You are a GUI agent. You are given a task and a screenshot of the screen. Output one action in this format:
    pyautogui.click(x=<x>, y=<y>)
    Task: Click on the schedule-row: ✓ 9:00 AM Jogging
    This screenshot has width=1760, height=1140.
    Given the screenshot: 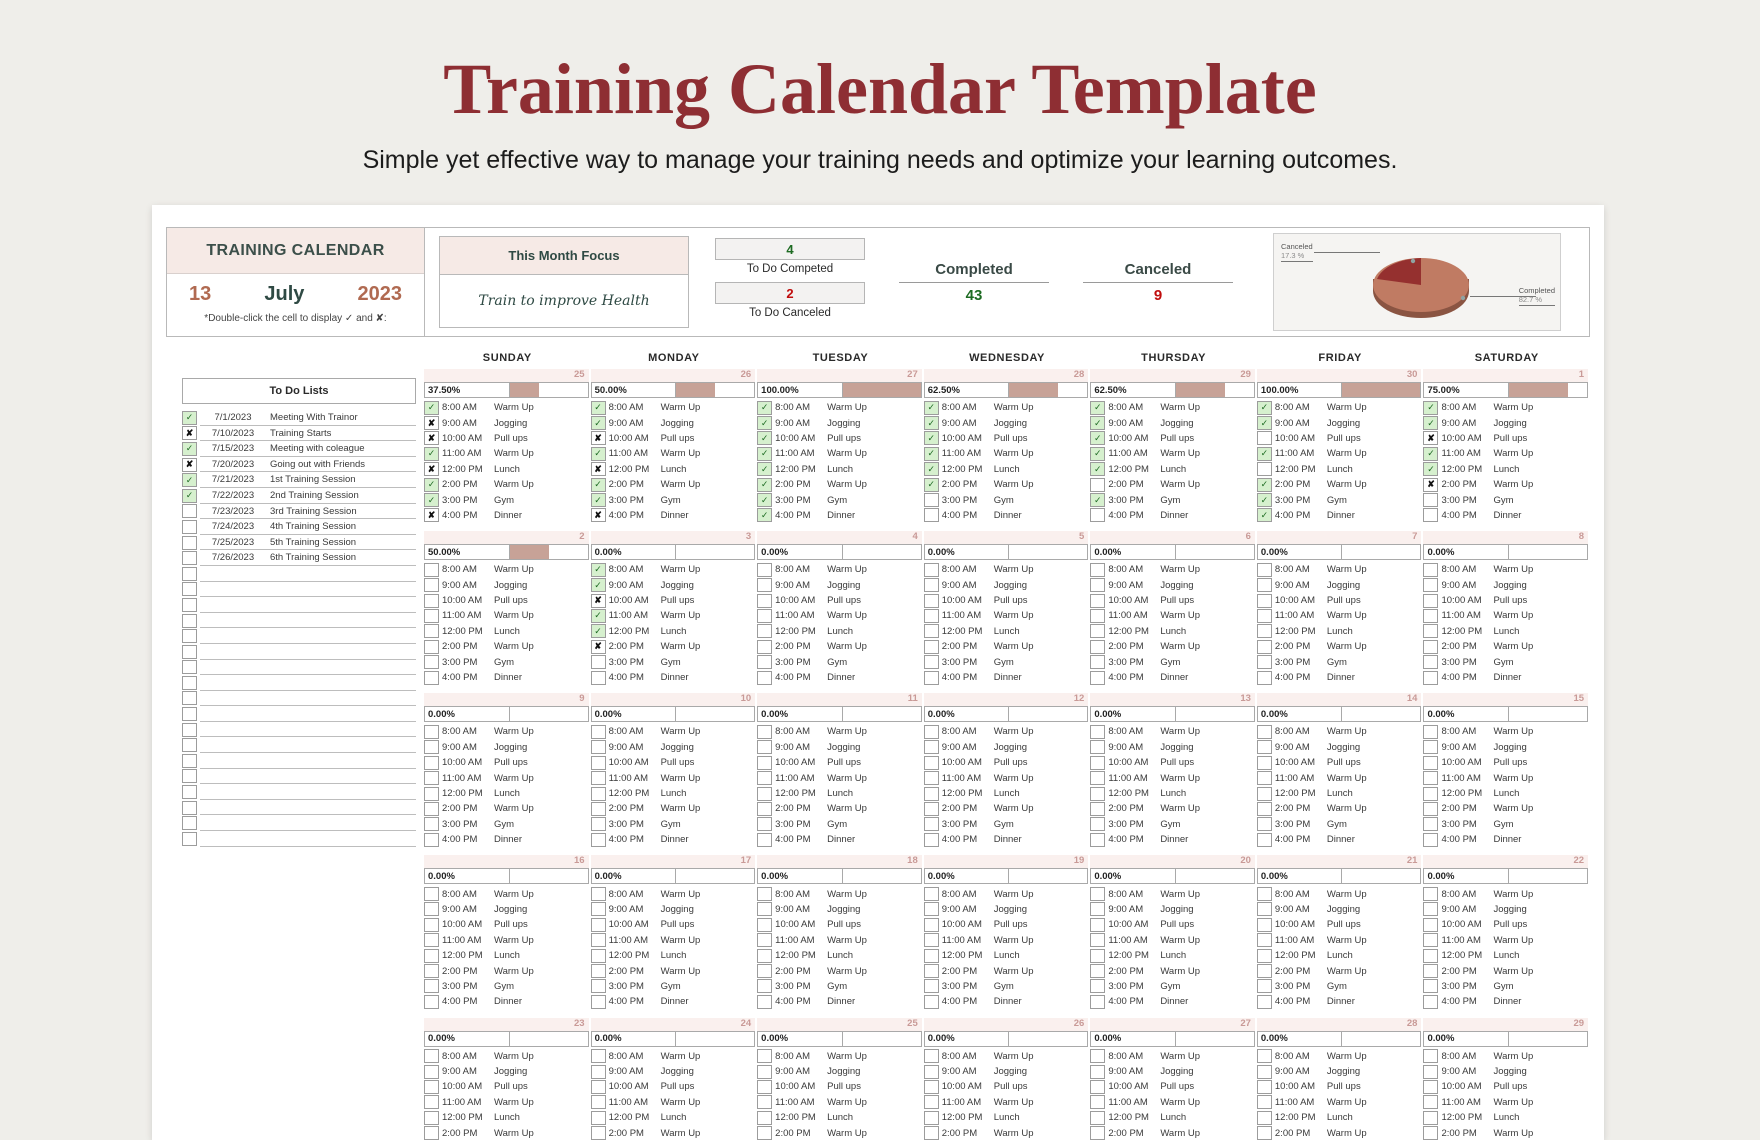 What is the action you would take?
    pyautogui.click(x=1006, y=423)
    